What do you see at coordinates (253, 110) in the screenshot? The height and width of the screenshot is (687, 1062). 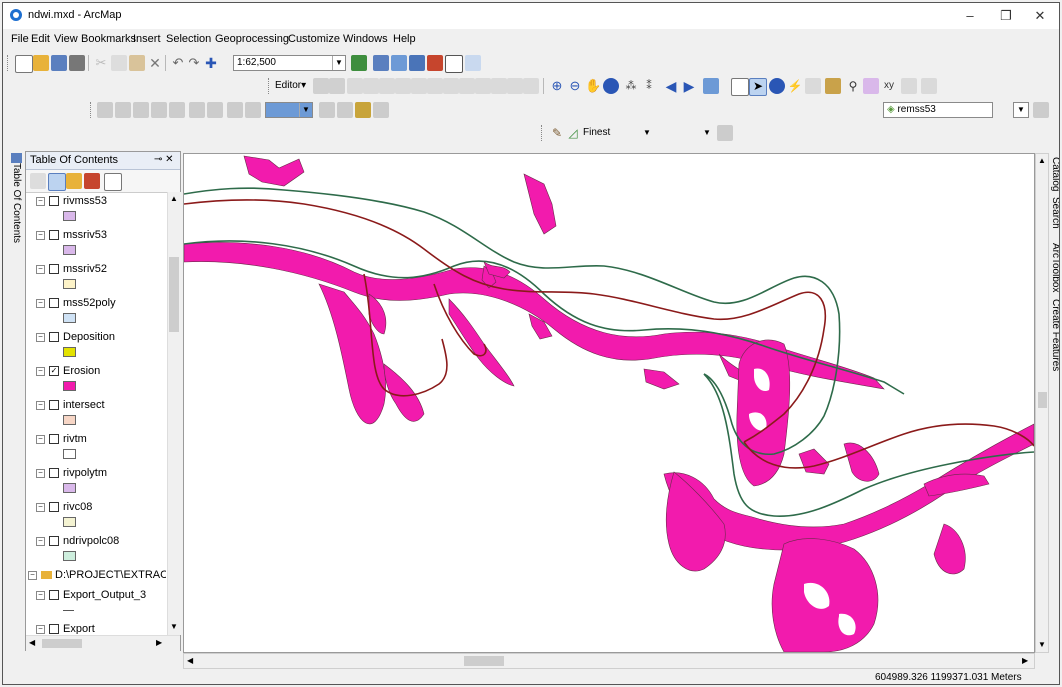 I see `draw-line-icon` at bounding box center [253, 110].